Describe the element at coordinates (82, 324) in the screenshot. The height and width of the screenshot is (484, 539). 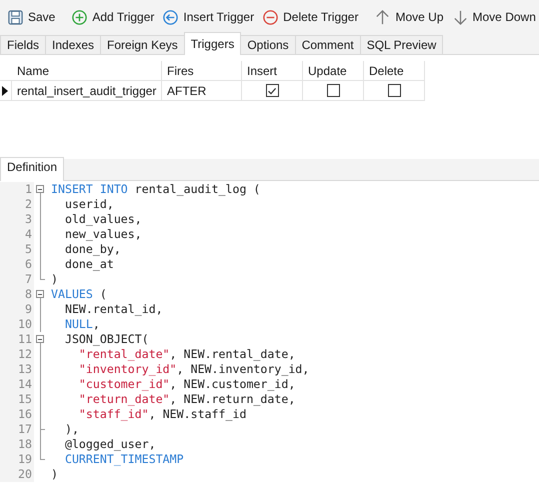
I see `code-line: NULL,` at that location.